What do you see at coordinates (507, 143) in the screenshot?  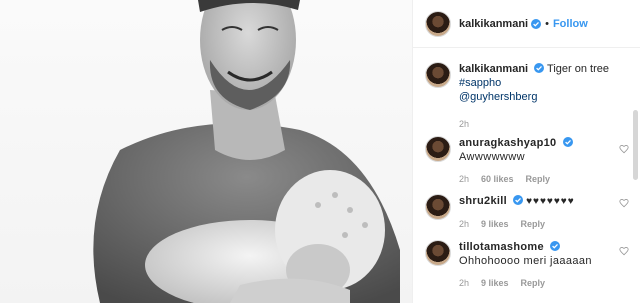 I see `comment-username: anuragkashyap10` at bounding box center [507, 143].